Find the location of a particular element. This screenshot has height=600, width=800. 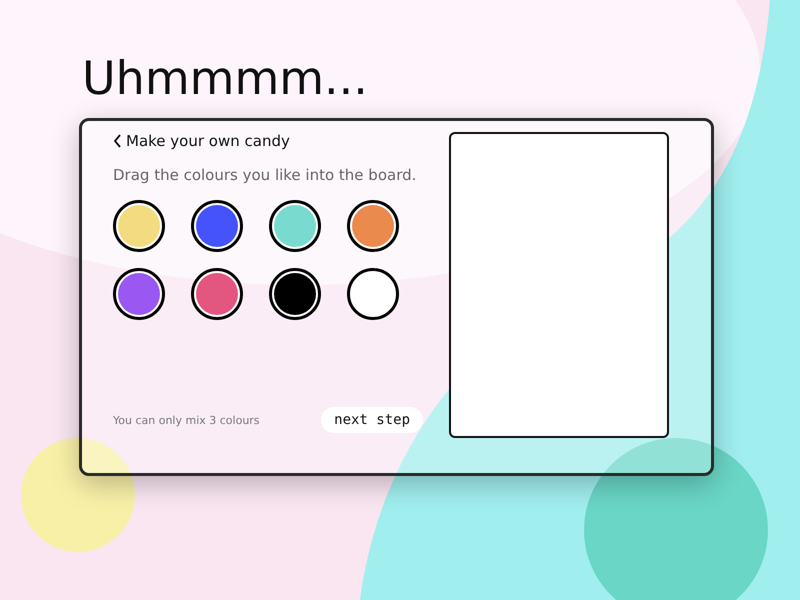

next-step-button: next step is located at coordinates (372, 420).